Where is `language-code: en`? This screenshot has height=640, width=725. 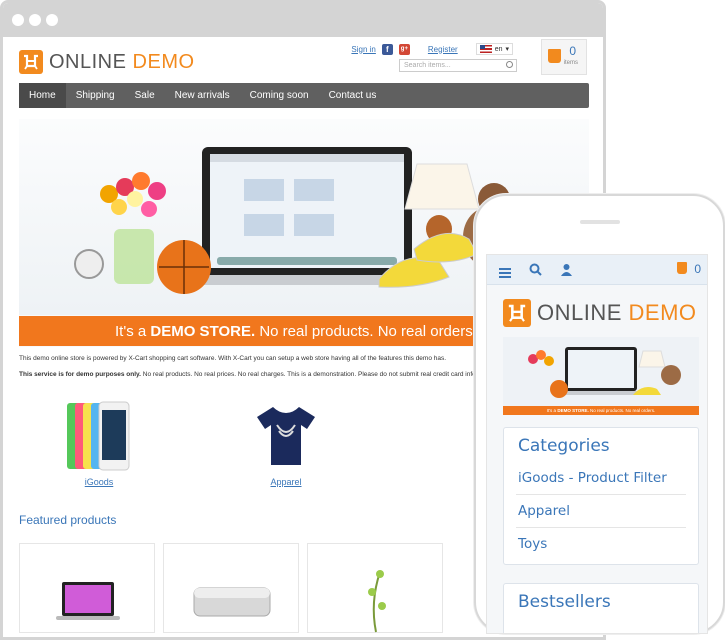 language-code: en is located at coordinates (498, 49).